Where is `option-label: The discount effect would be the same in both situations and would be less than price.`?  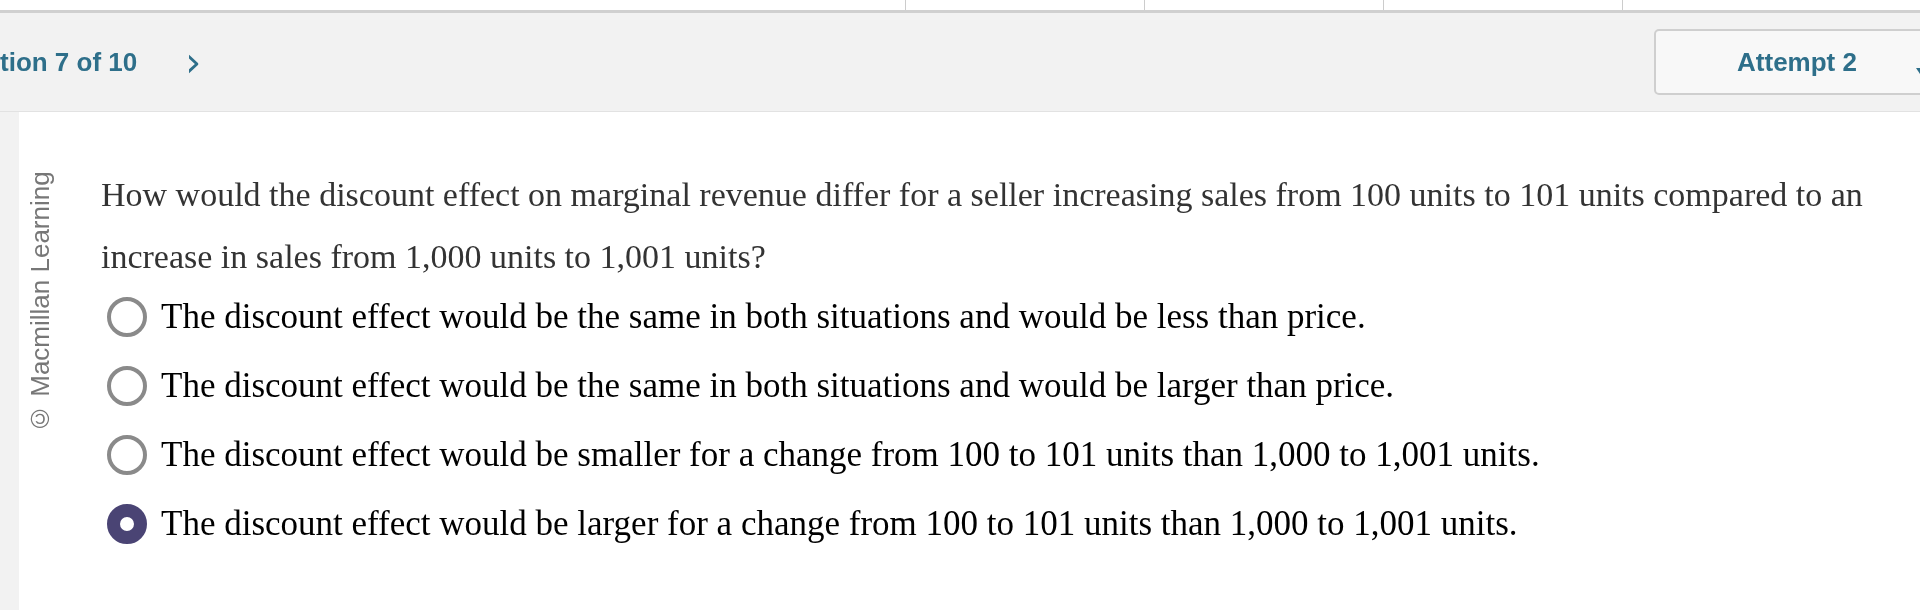 option-label: The discount effect would be the same in both situations and would be less than price. is located at coordinates (763, 316).